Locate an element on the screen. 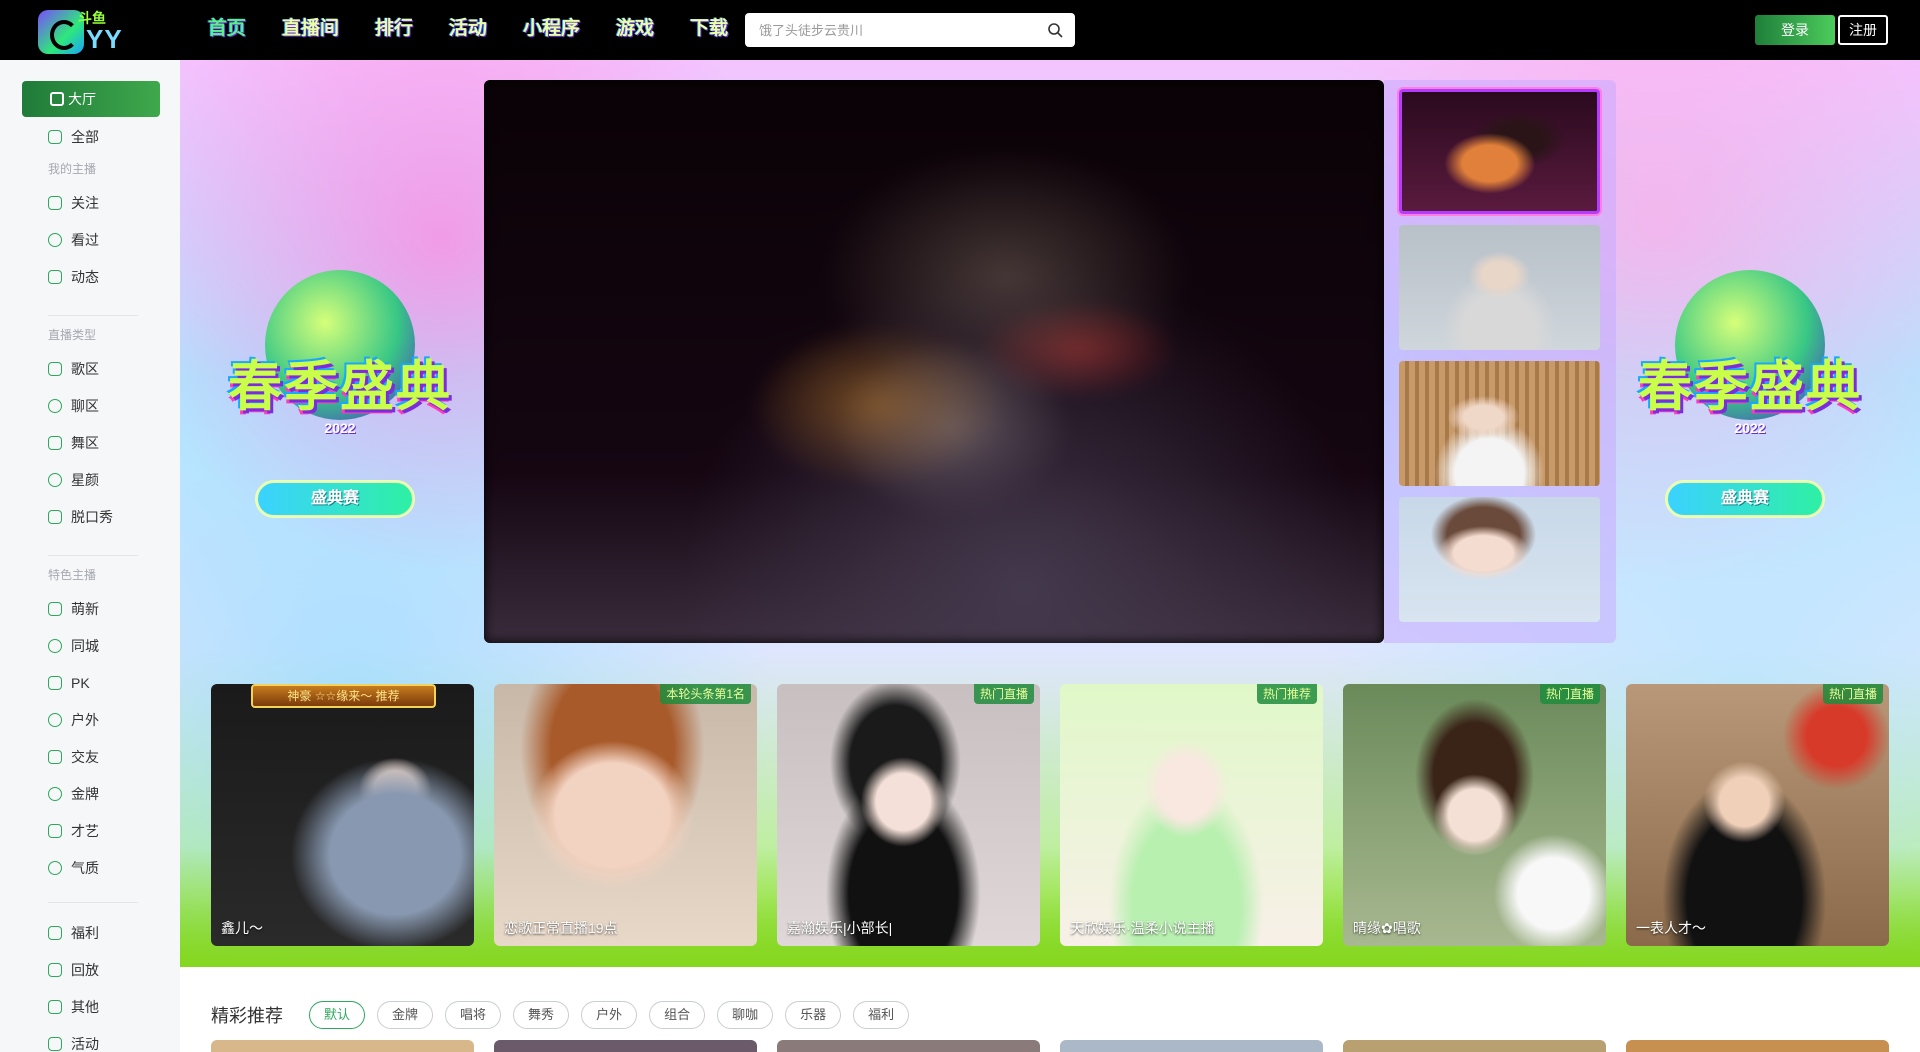  streamer-name: 恋歌正常直播19点 is located at coordinates (561, 928).